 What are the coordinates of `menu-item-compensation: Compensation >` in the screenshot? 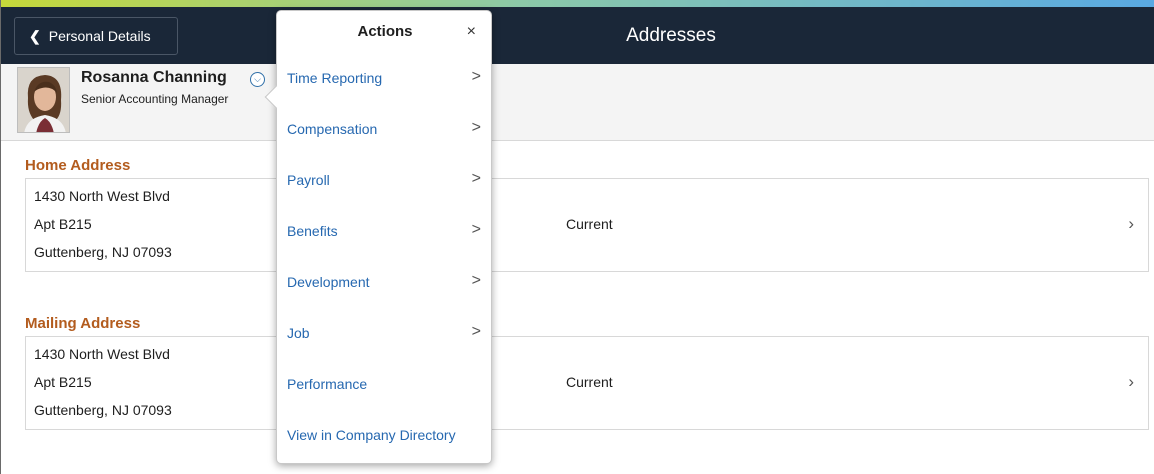 It's located at (384, 130).